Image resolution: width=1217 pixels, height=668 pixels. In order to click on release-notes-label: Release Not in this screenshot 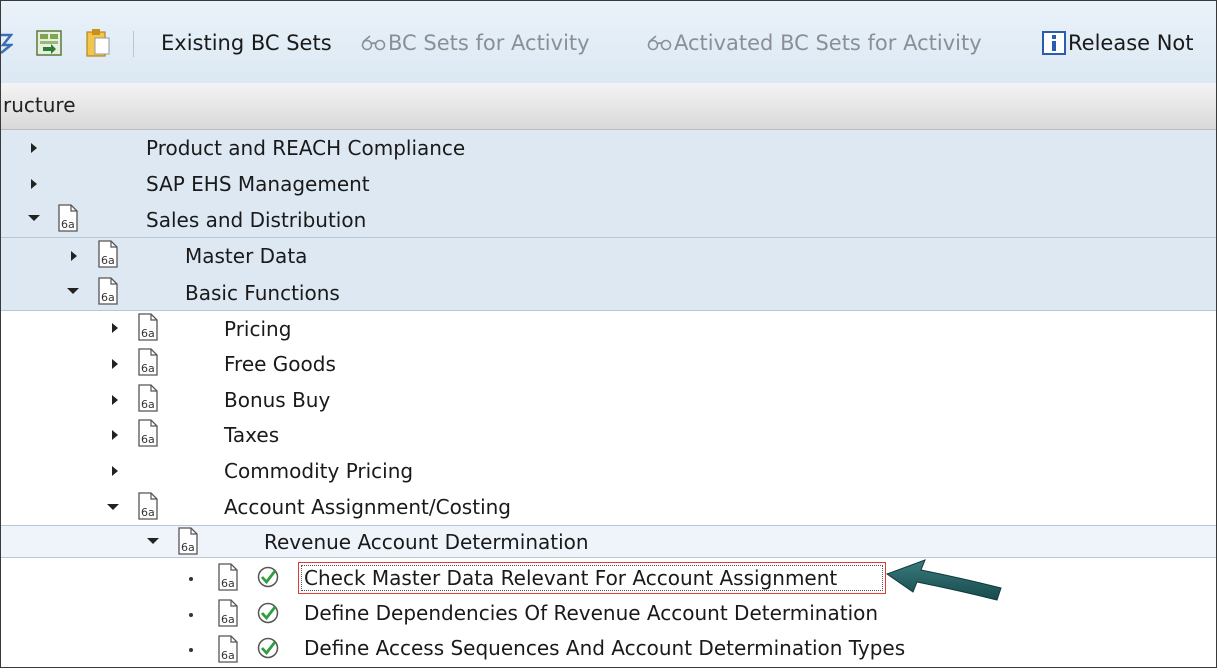, I will do `click(1131, 43)`.